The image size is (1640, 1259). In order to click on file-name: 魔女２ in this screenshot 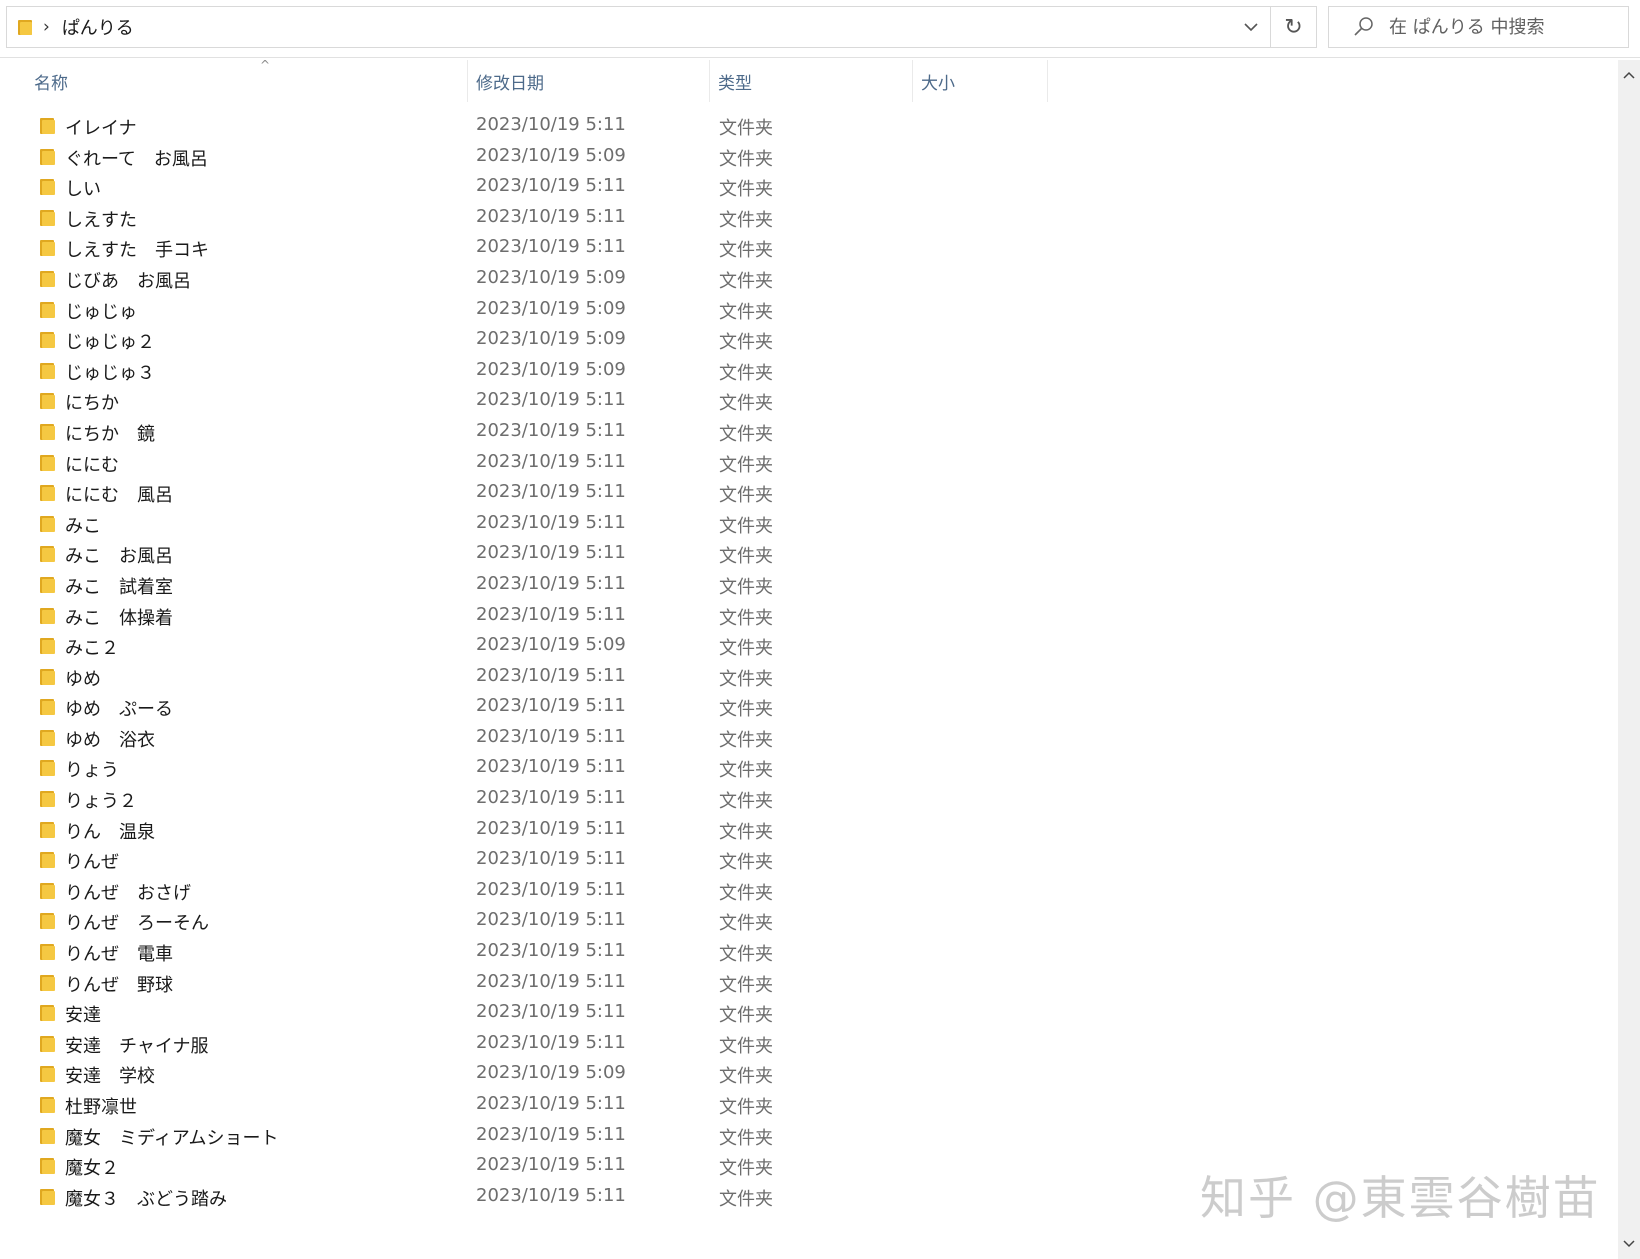, I will do `click(92, 1167)`.